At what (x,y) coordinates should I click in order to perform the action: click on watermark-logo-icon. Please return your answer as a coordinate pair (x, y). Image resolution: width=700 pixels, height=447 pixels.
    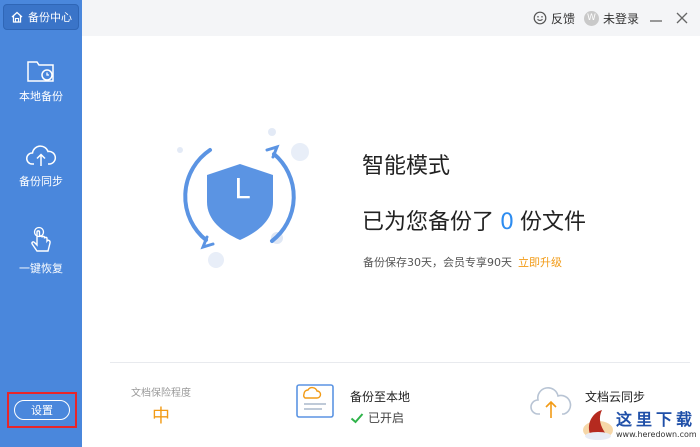
    Looking at the image, I should click on (598, 425).